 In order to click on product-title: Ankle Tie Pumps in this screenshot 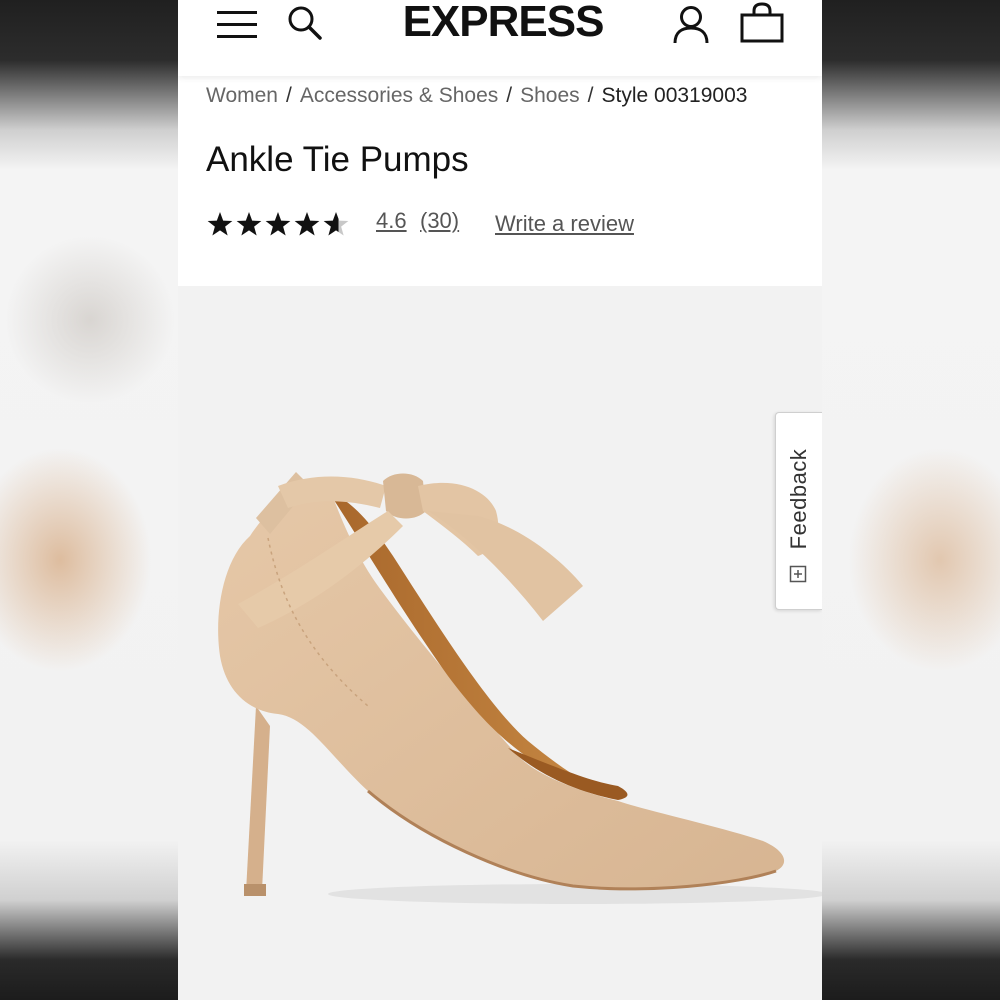, I will do `click(337, 159)`.